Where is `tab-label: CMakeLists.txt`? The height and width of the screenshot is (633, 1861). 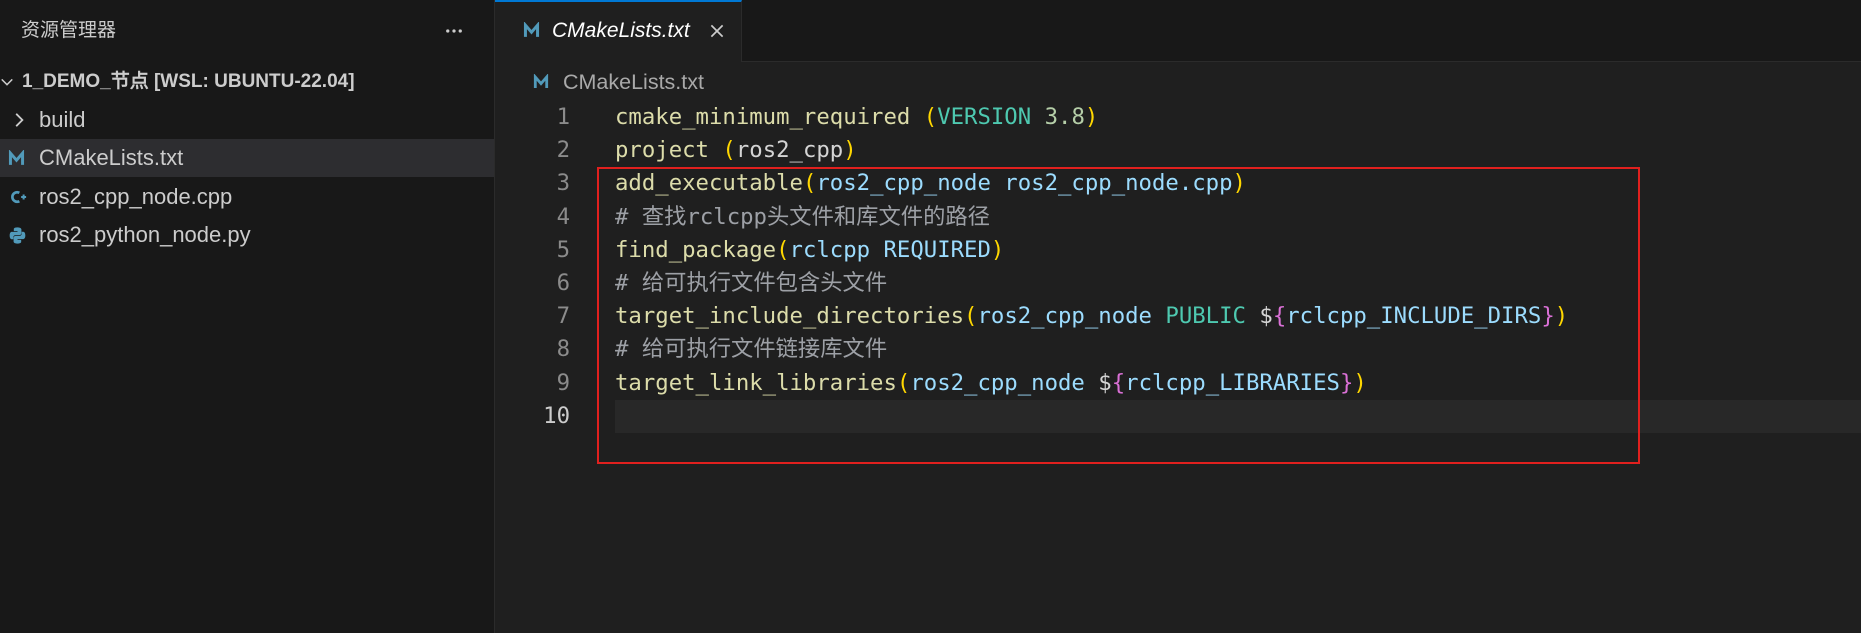 tab-label: CMakeLists.txt is located at coordinates (621, 30).